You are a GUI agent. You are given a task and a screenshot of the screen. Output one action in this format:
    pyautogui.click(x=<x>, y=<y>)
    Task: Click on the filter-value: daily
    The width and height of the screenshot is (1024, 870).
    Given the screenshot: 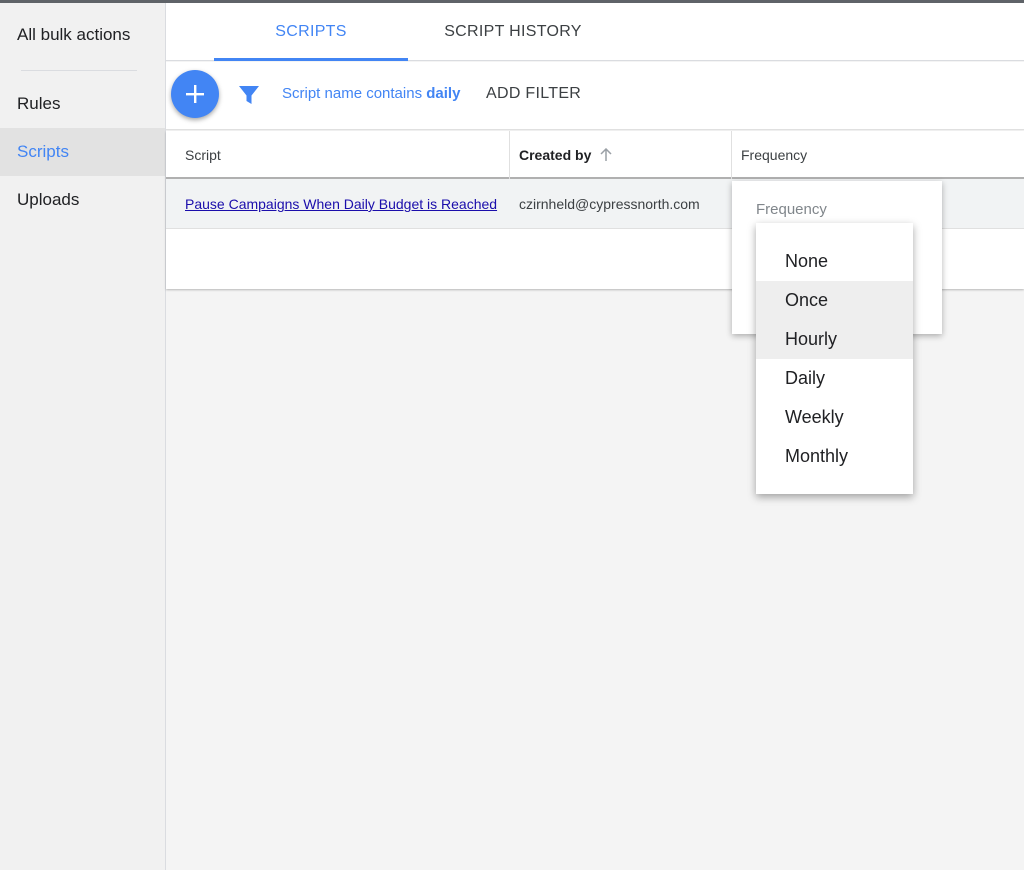 What is the action you would take?
    pyautogui.click(x=443, y=93)
    